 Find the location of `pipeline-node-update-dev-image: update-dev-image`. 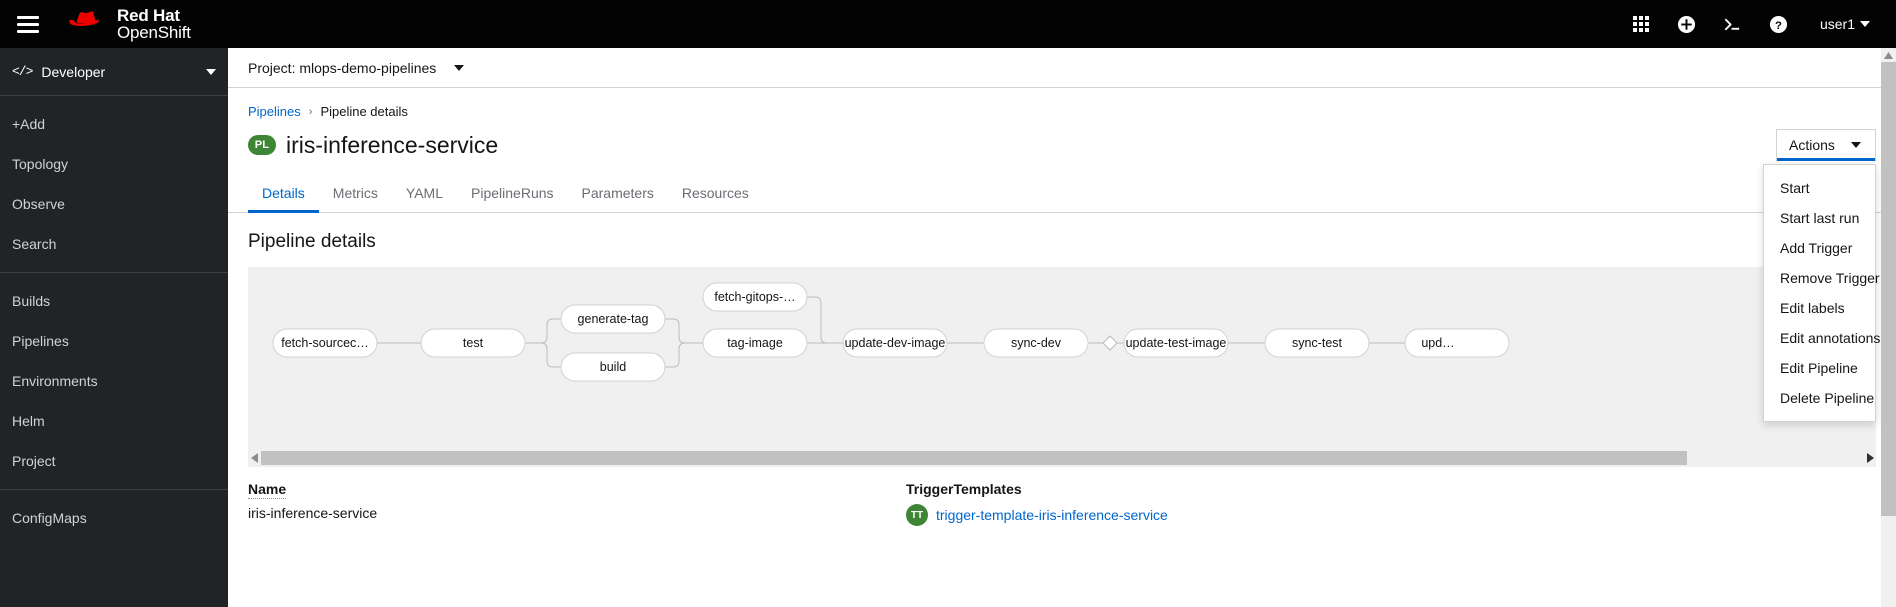

pipeline-node-update-dev-image: update-dev-image is located at coordinates (895, 343).